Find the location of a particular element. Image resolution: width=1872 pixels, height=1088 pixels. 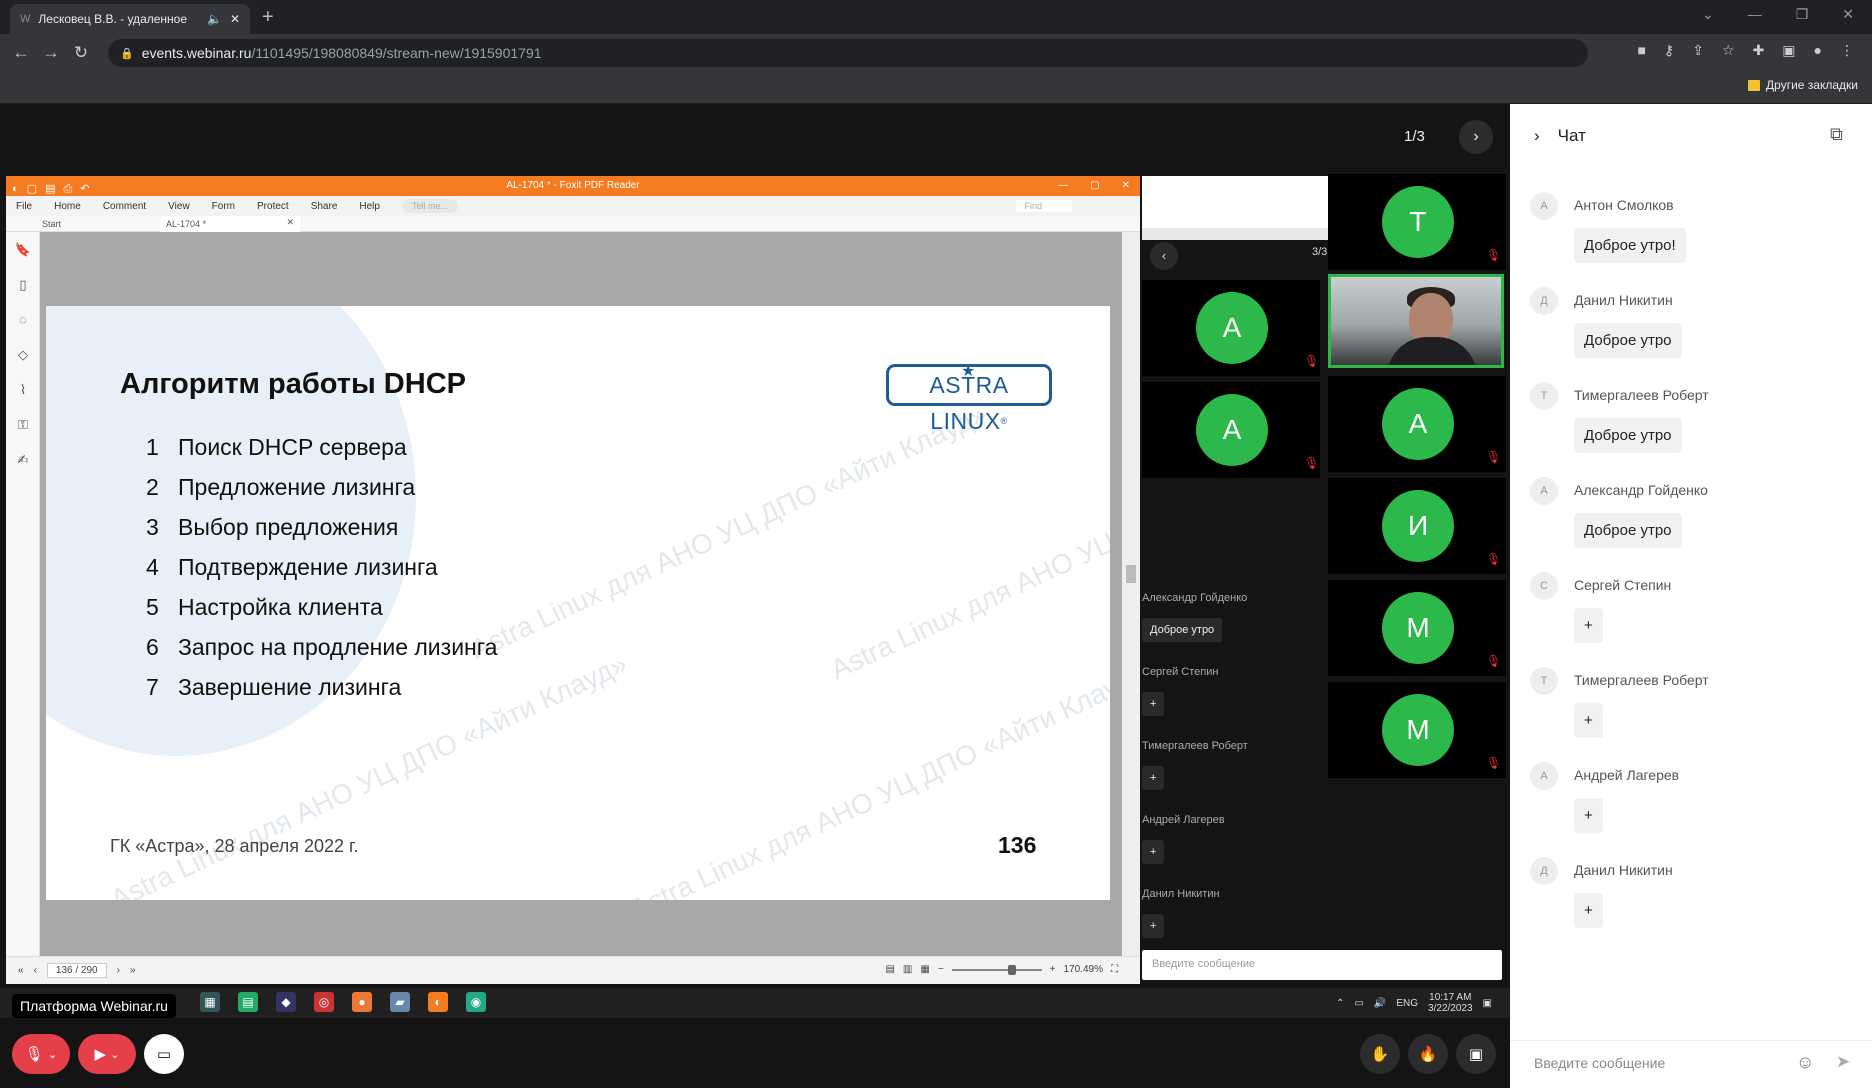

share-icon: ⇪ is located at coordinates (1698, 50).